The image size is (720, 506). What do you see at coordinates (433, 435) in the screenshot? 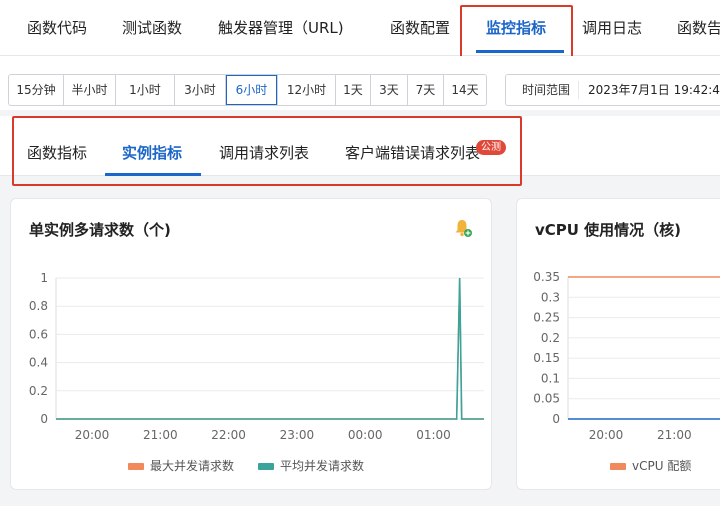
I see `x-tick-label: 01:00` at bounding box center [433, 435].